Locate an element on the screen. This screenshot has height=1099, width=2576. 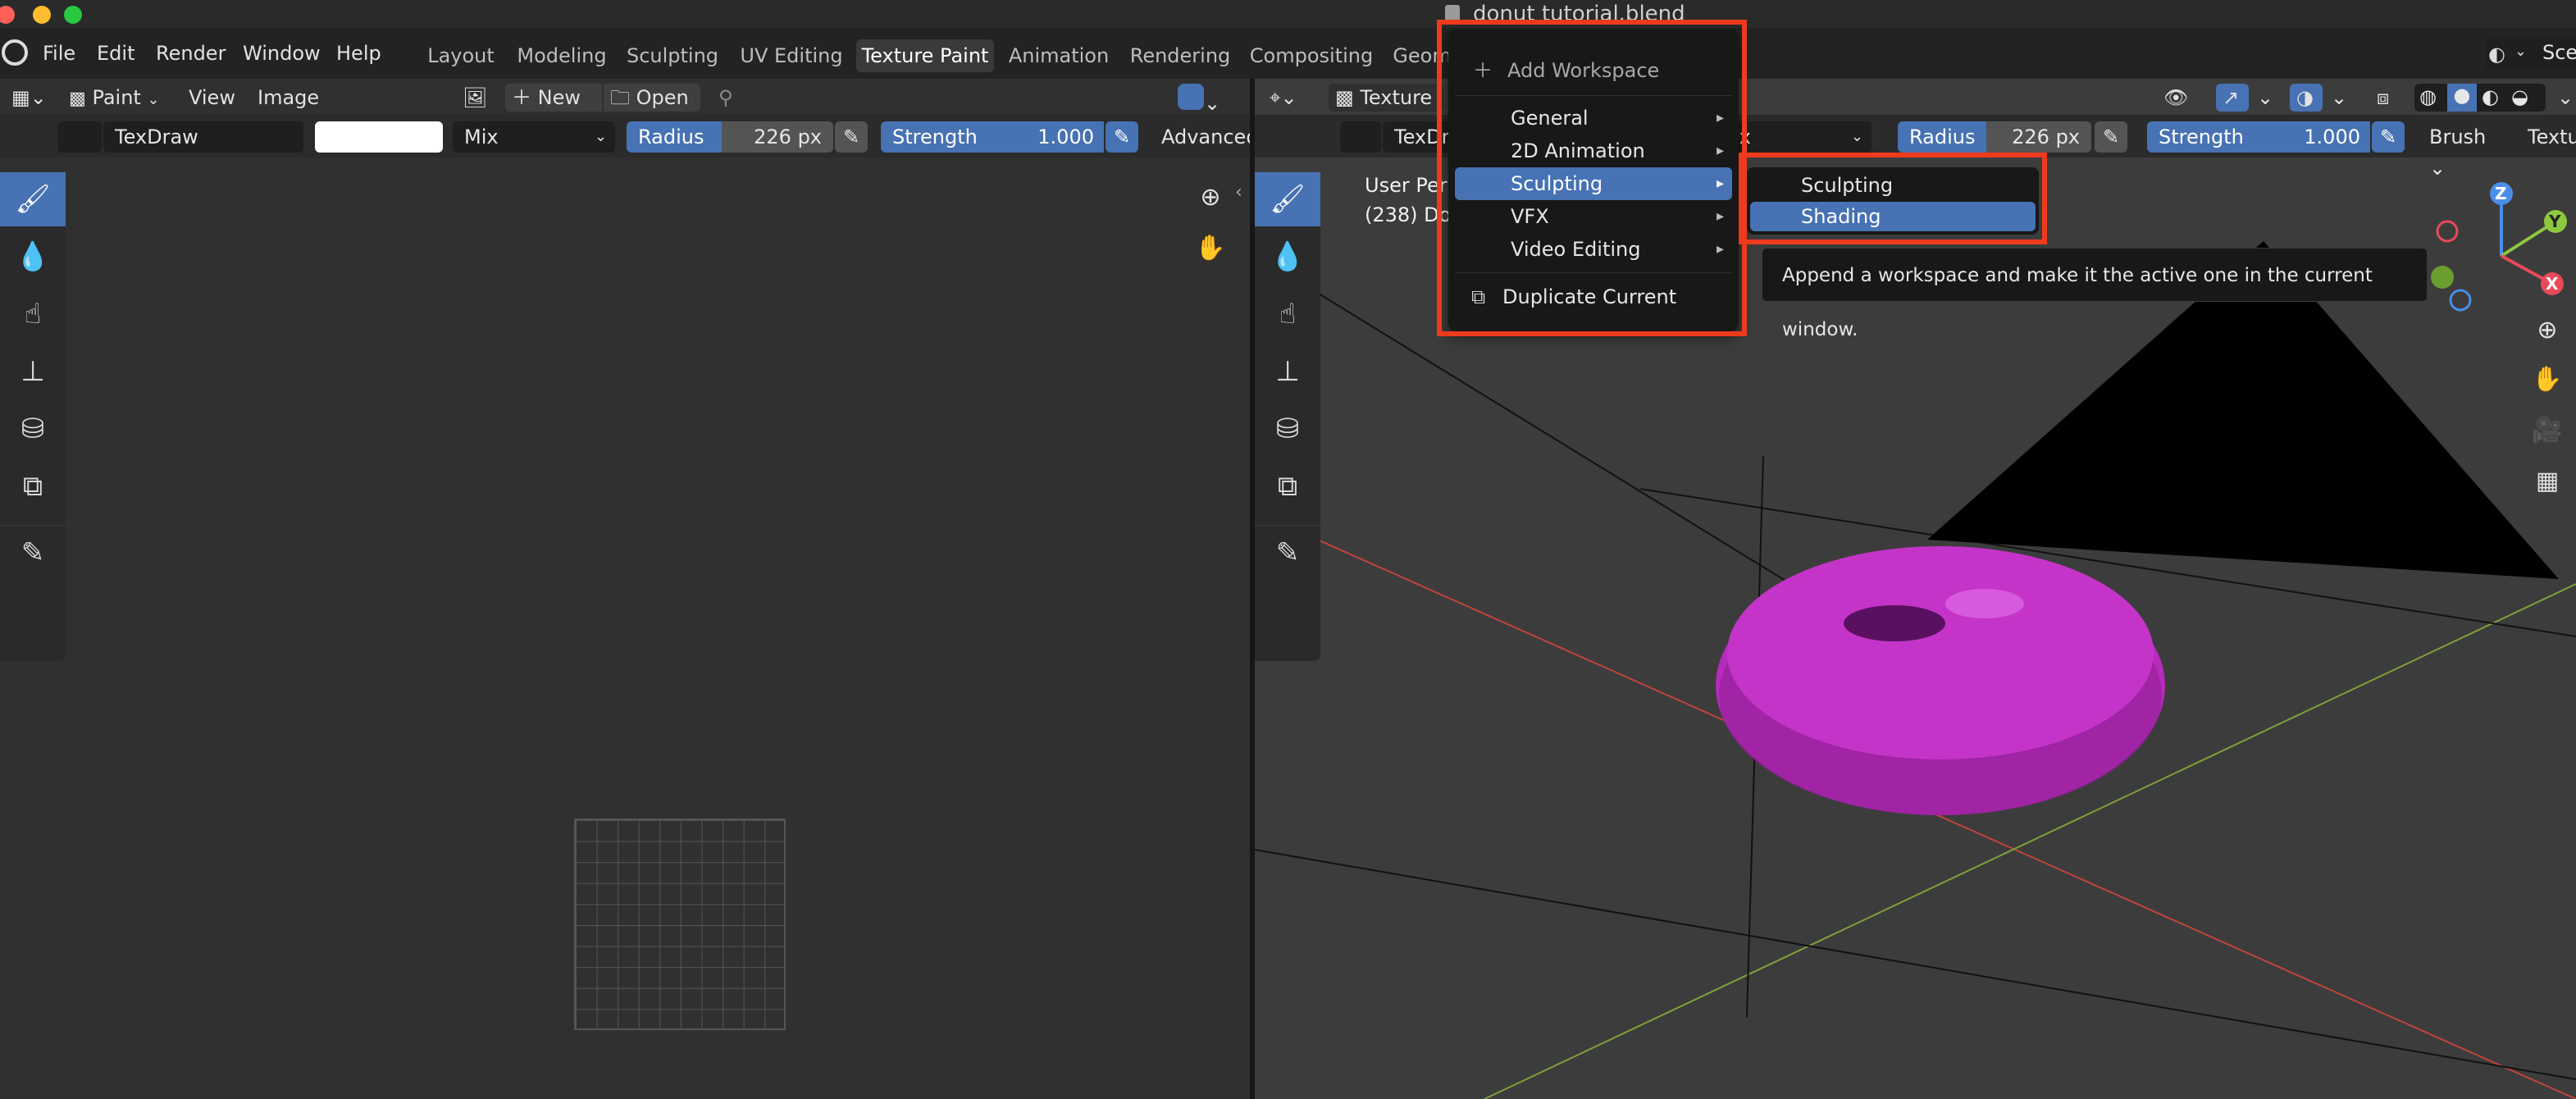
menu-file: File is located at coordinates (59, 53).